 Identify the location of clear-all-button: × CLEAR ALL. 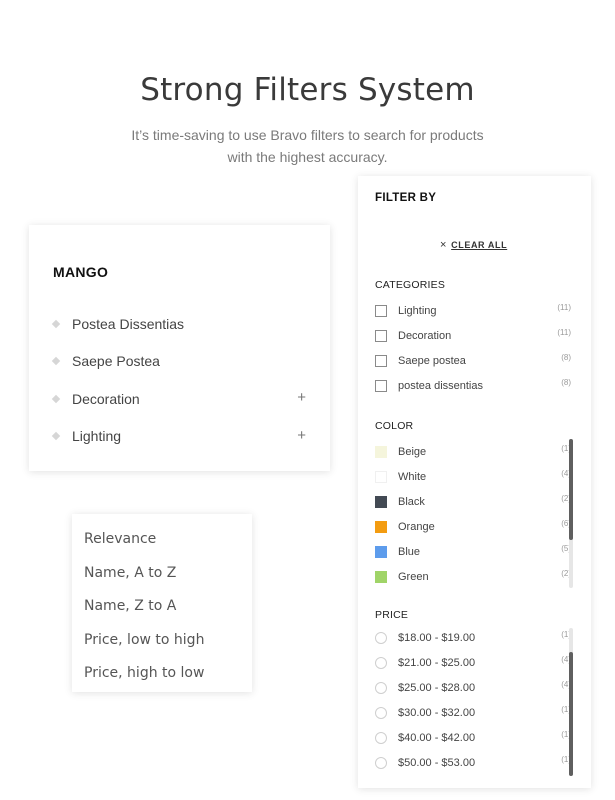
(473, 245).